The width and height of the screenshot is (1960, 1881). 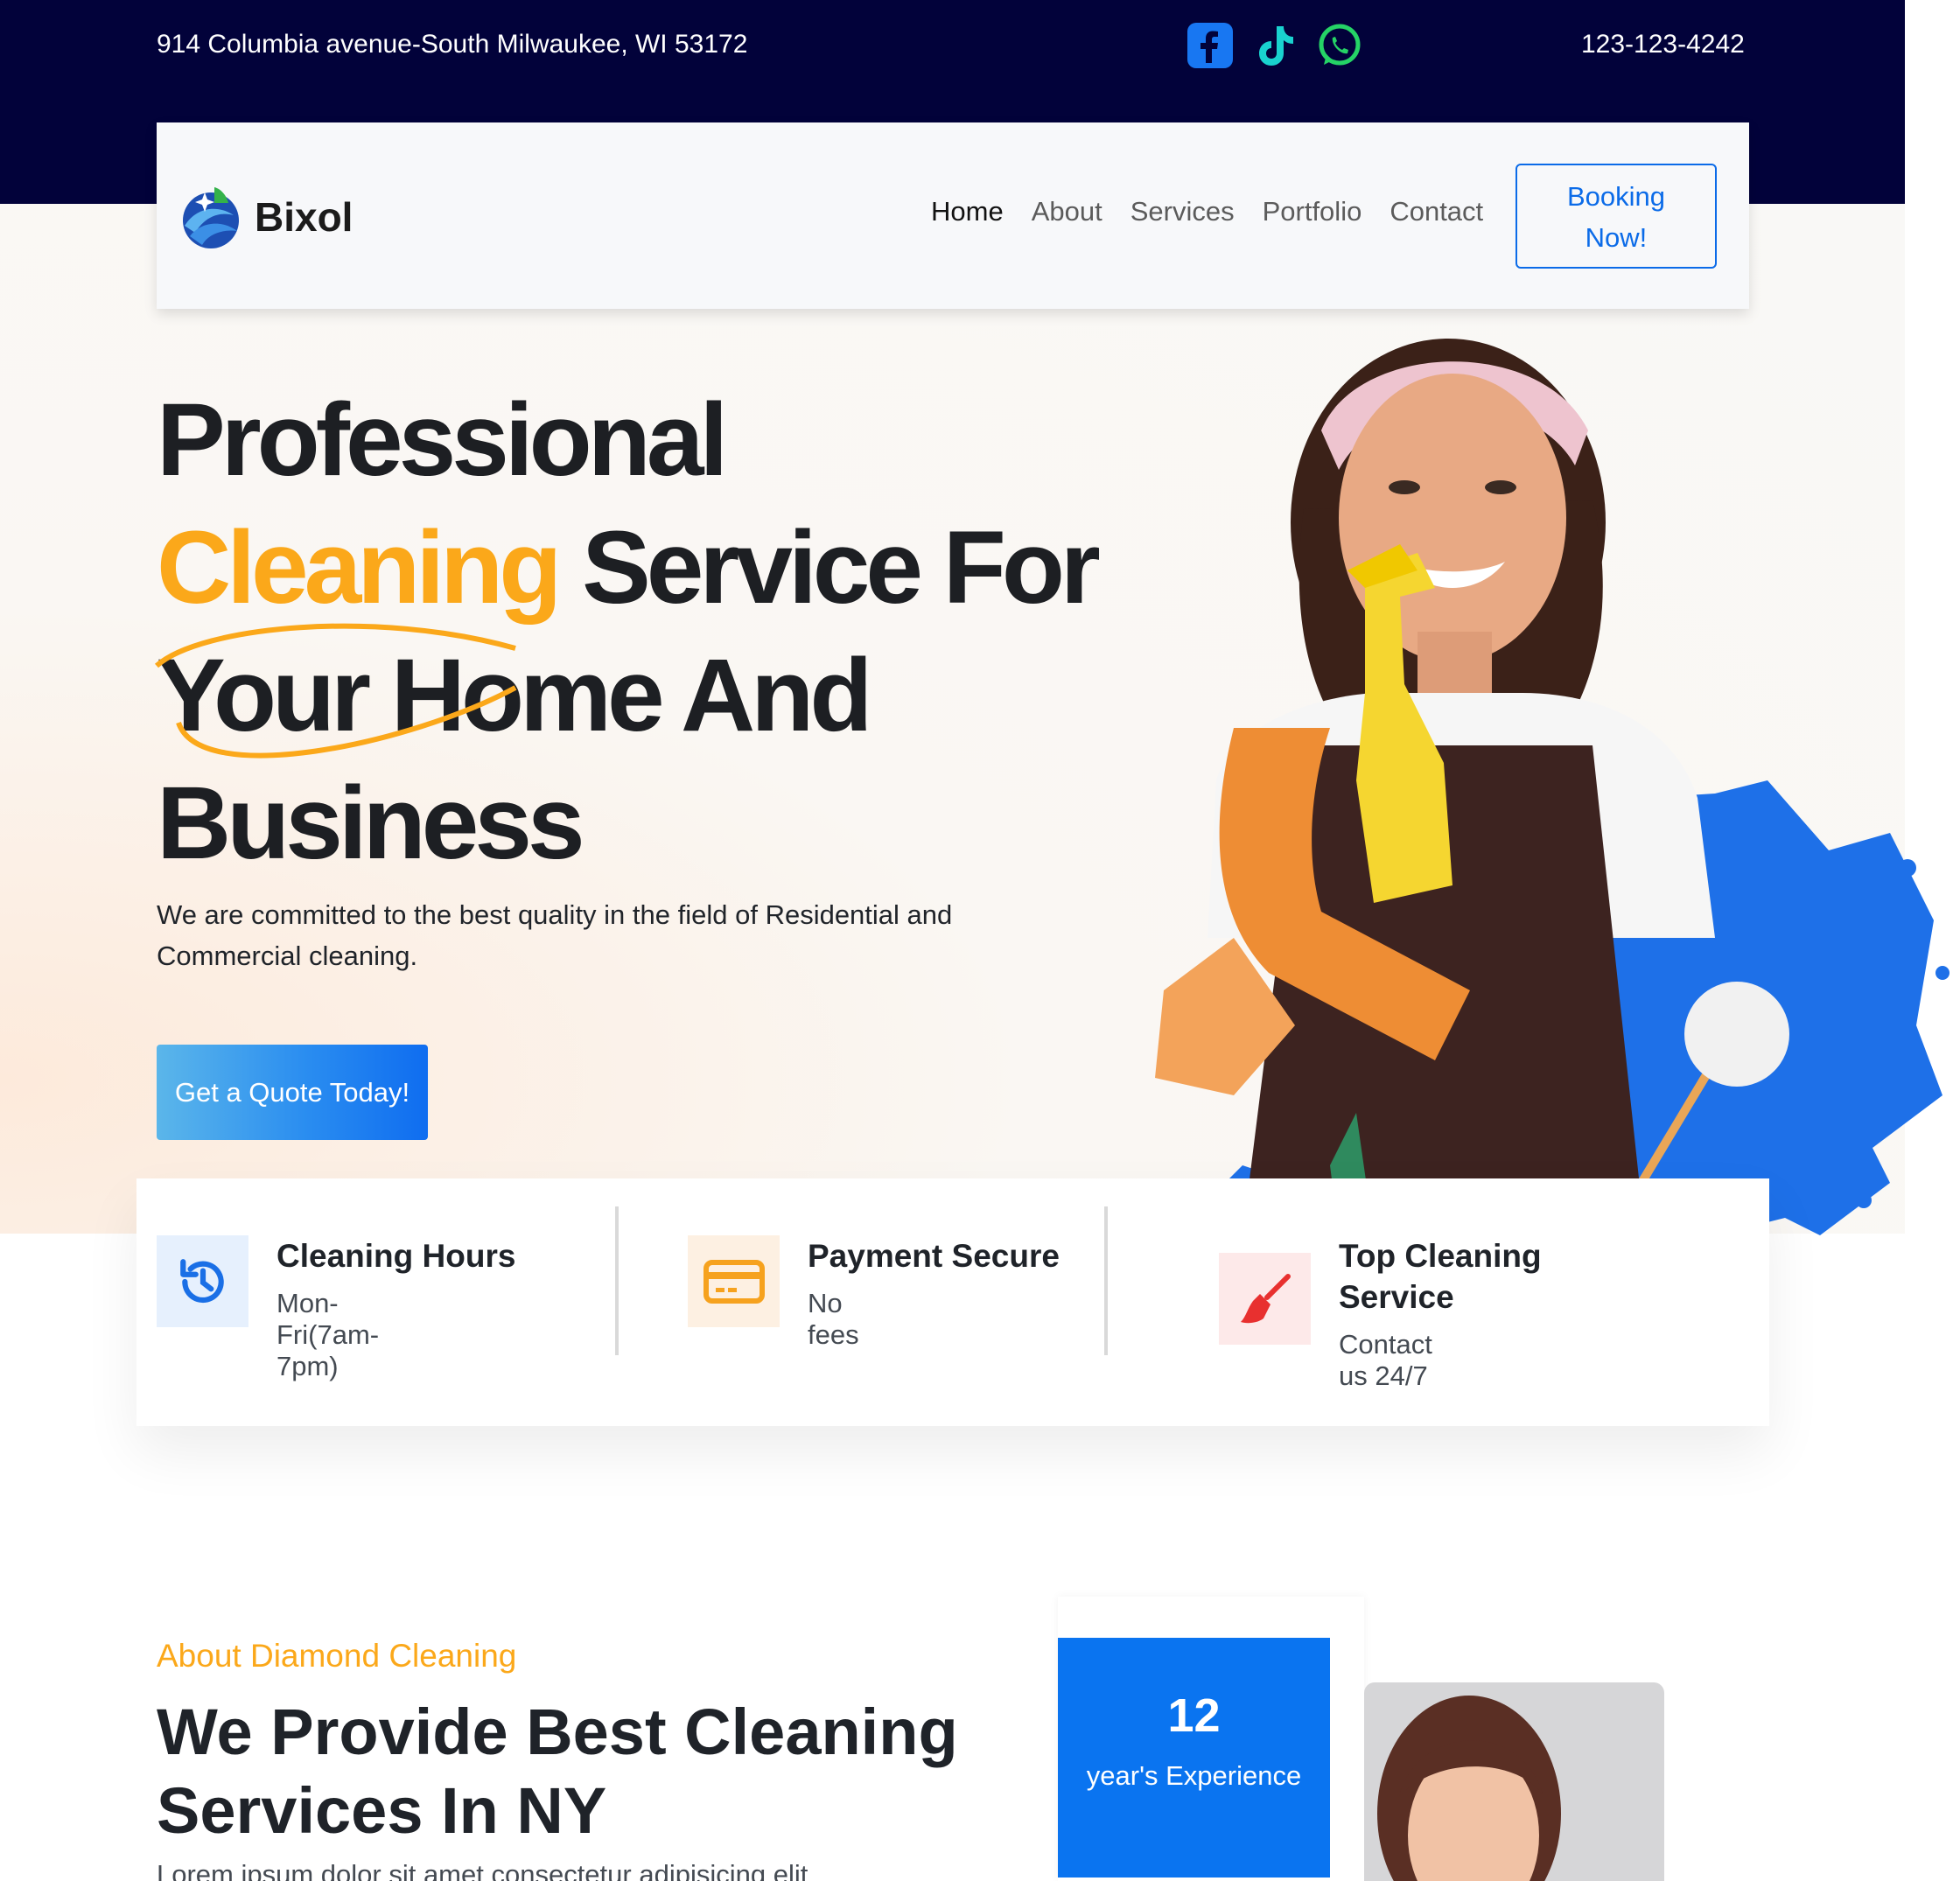 I want to click on top-phone: 123-123-4242, so click(x=1663, y=45).